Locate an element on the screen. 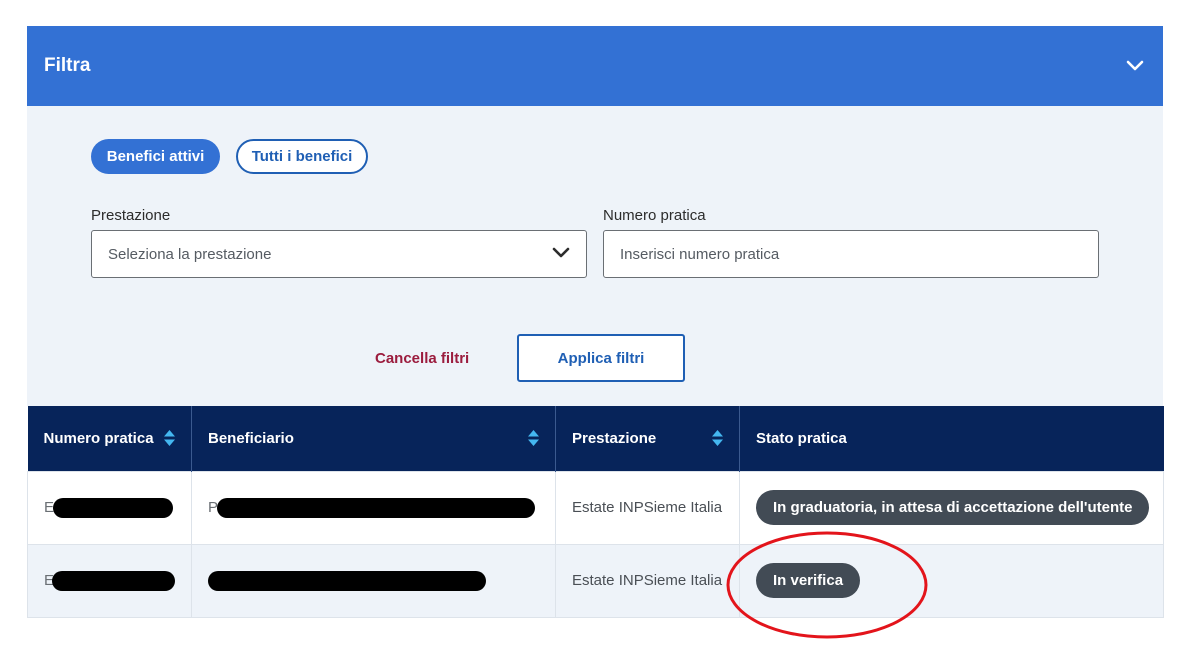 The width and height of the screenshot is (1191, 665). prestazione-select-value: Seleziona la prestazione is located at coordinates (190, 254).